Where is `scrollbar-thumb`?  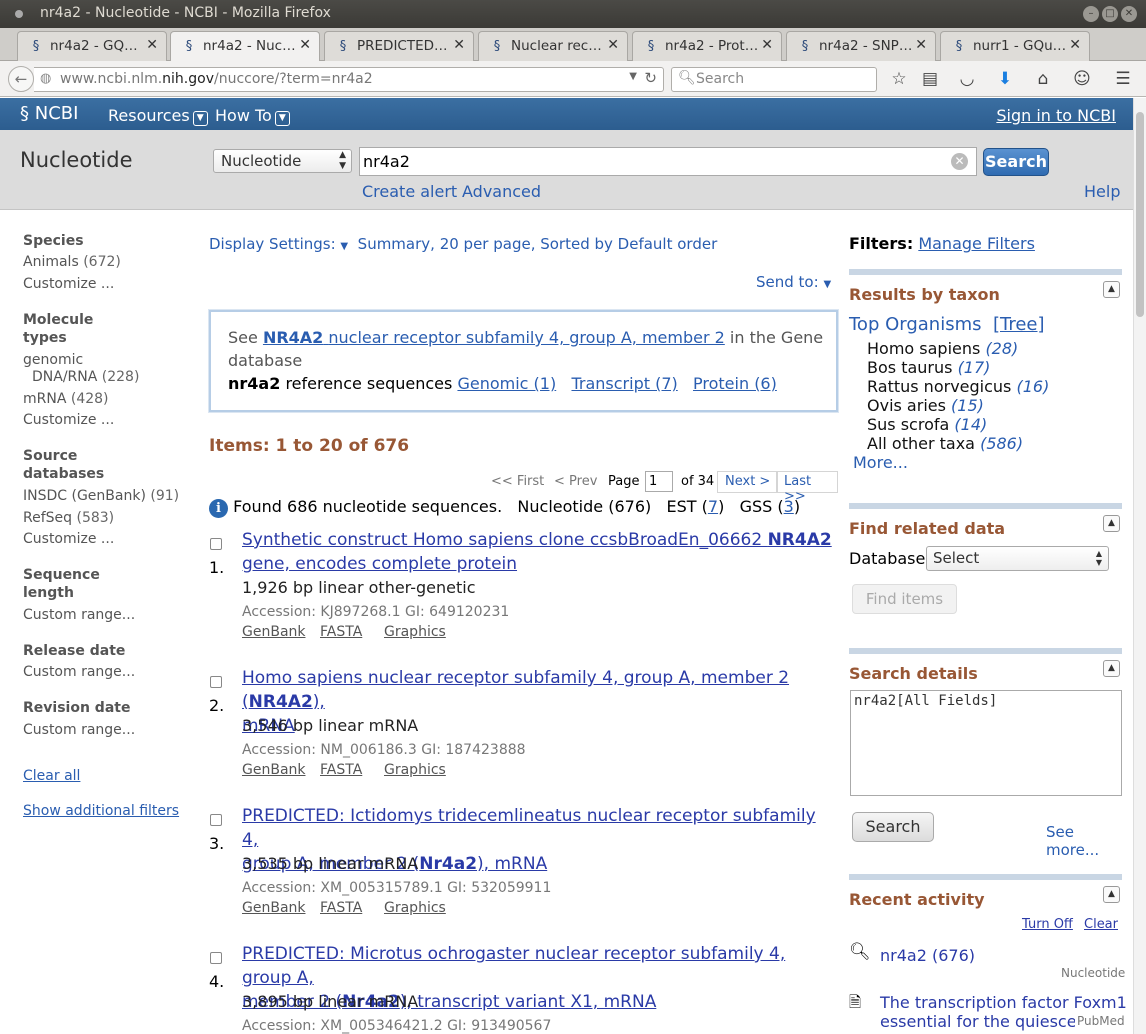 scrollbar-thumb is located at coordinates (1140, 214).